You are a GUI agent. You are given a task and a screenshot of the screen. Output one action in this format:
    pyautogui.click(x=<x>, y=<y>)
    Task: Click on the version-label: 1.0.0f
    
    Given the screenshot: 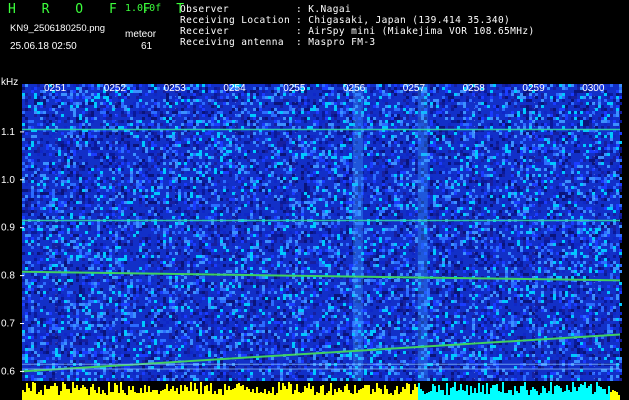 What is the action you would take?
    pyautogui.click(x=143, y=8)
    